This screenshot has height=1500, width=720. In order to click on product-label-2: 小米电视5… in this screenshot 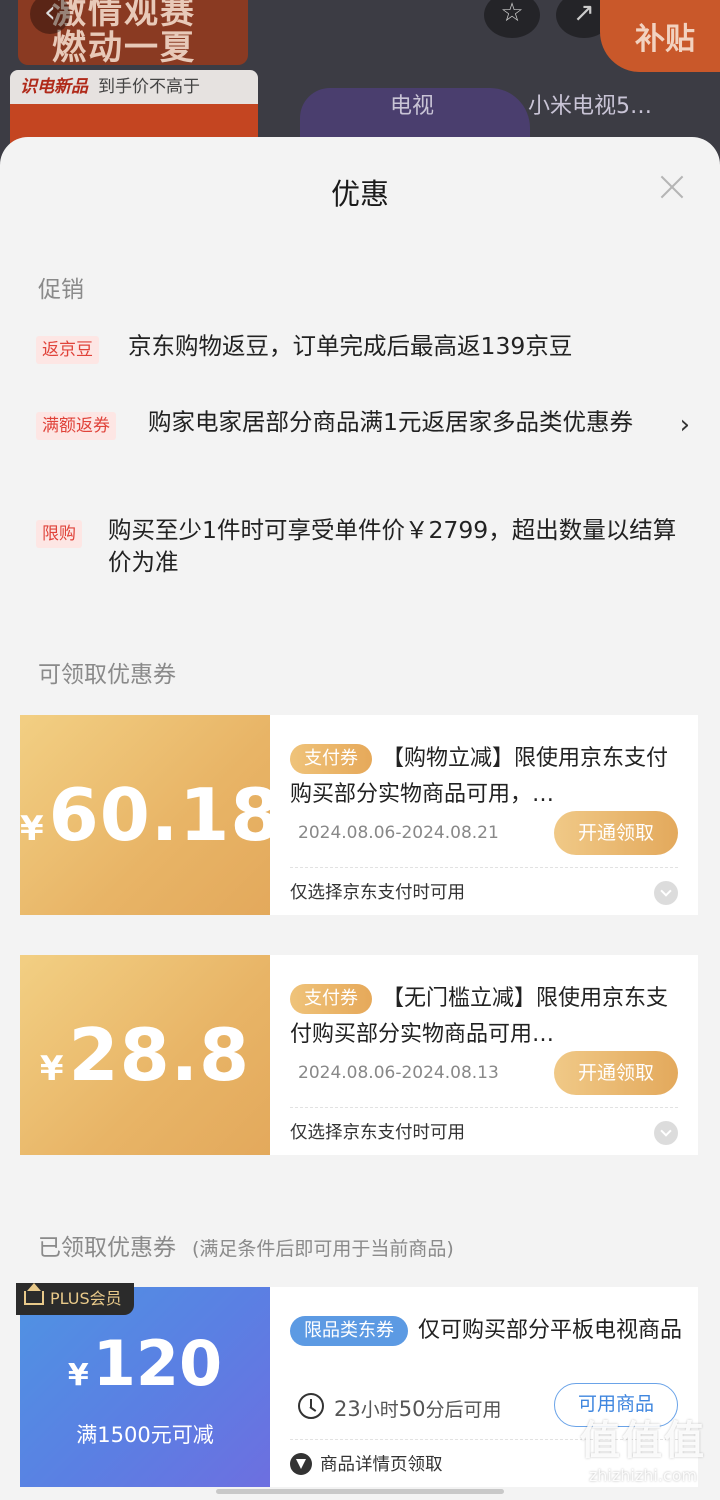, I will do `click(590, 106)`.